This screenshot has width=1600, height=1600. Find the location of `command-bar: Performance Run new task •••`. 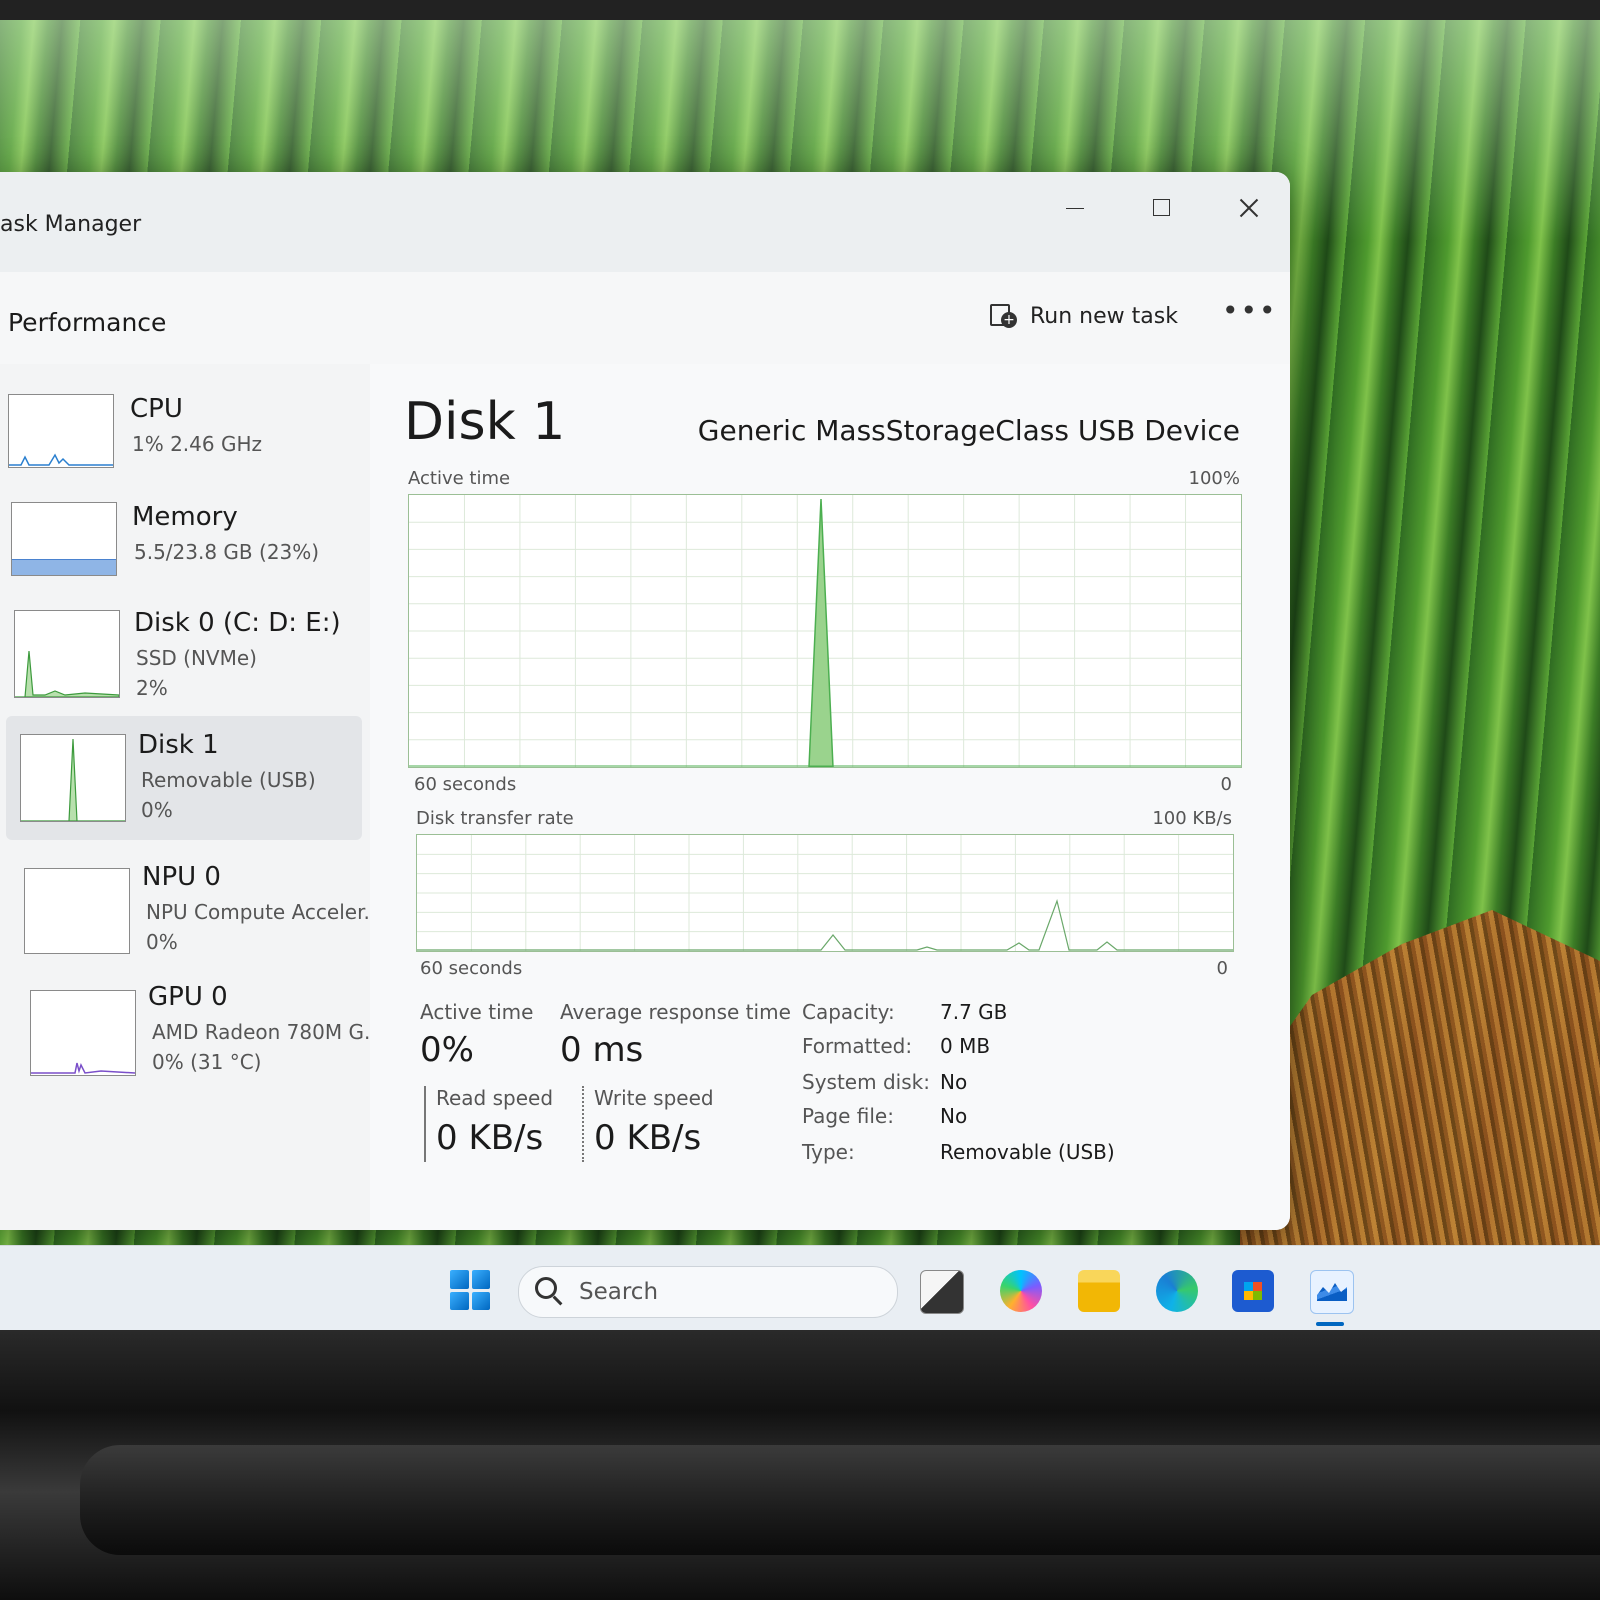

command-bar: Performance Run new task ••• is located at coordinates (645, 318).